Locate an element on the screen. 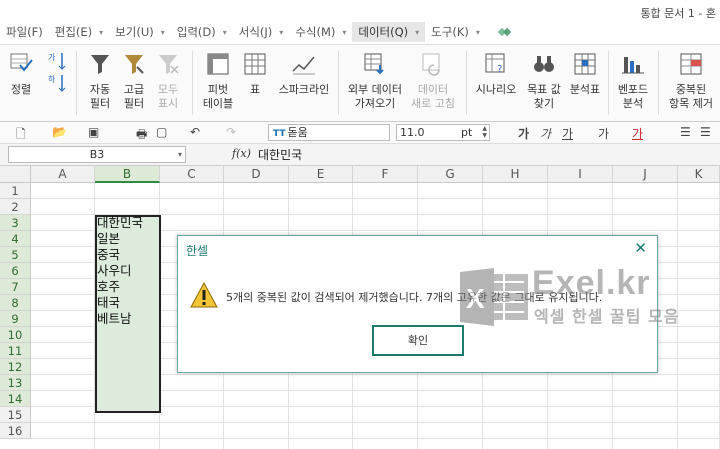 The image size is (720, 449). column-header-a: A is located at coordinates (63, 174).